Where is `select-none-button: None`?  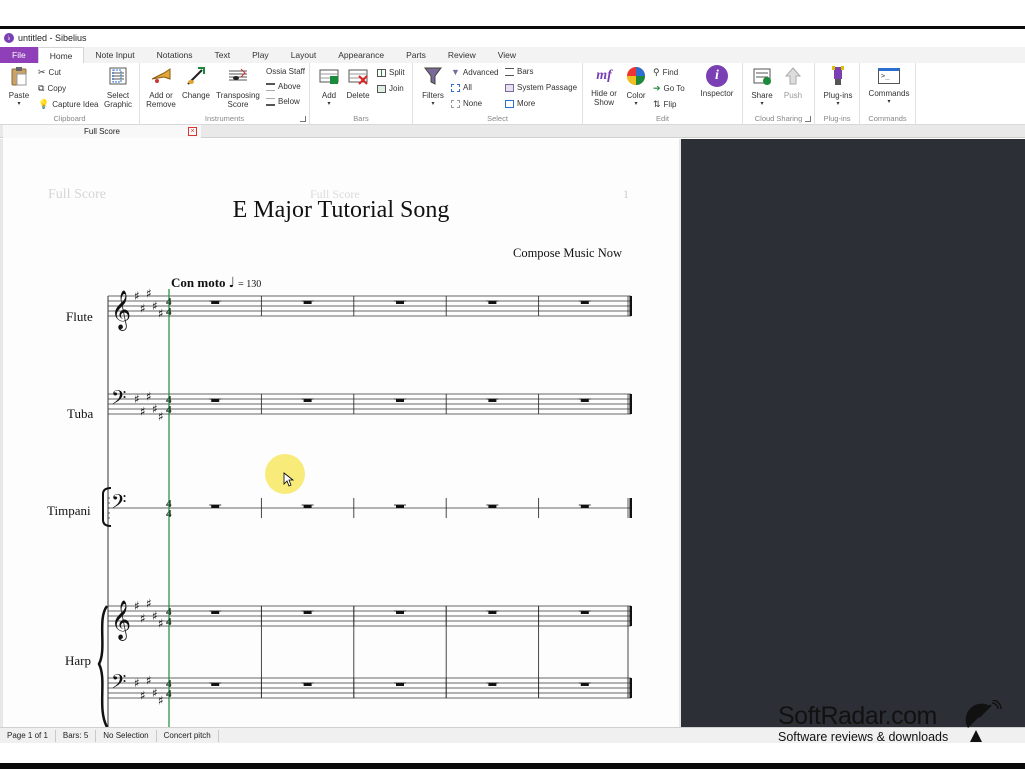
select-none-button: None is located at coordinates (466, 103).